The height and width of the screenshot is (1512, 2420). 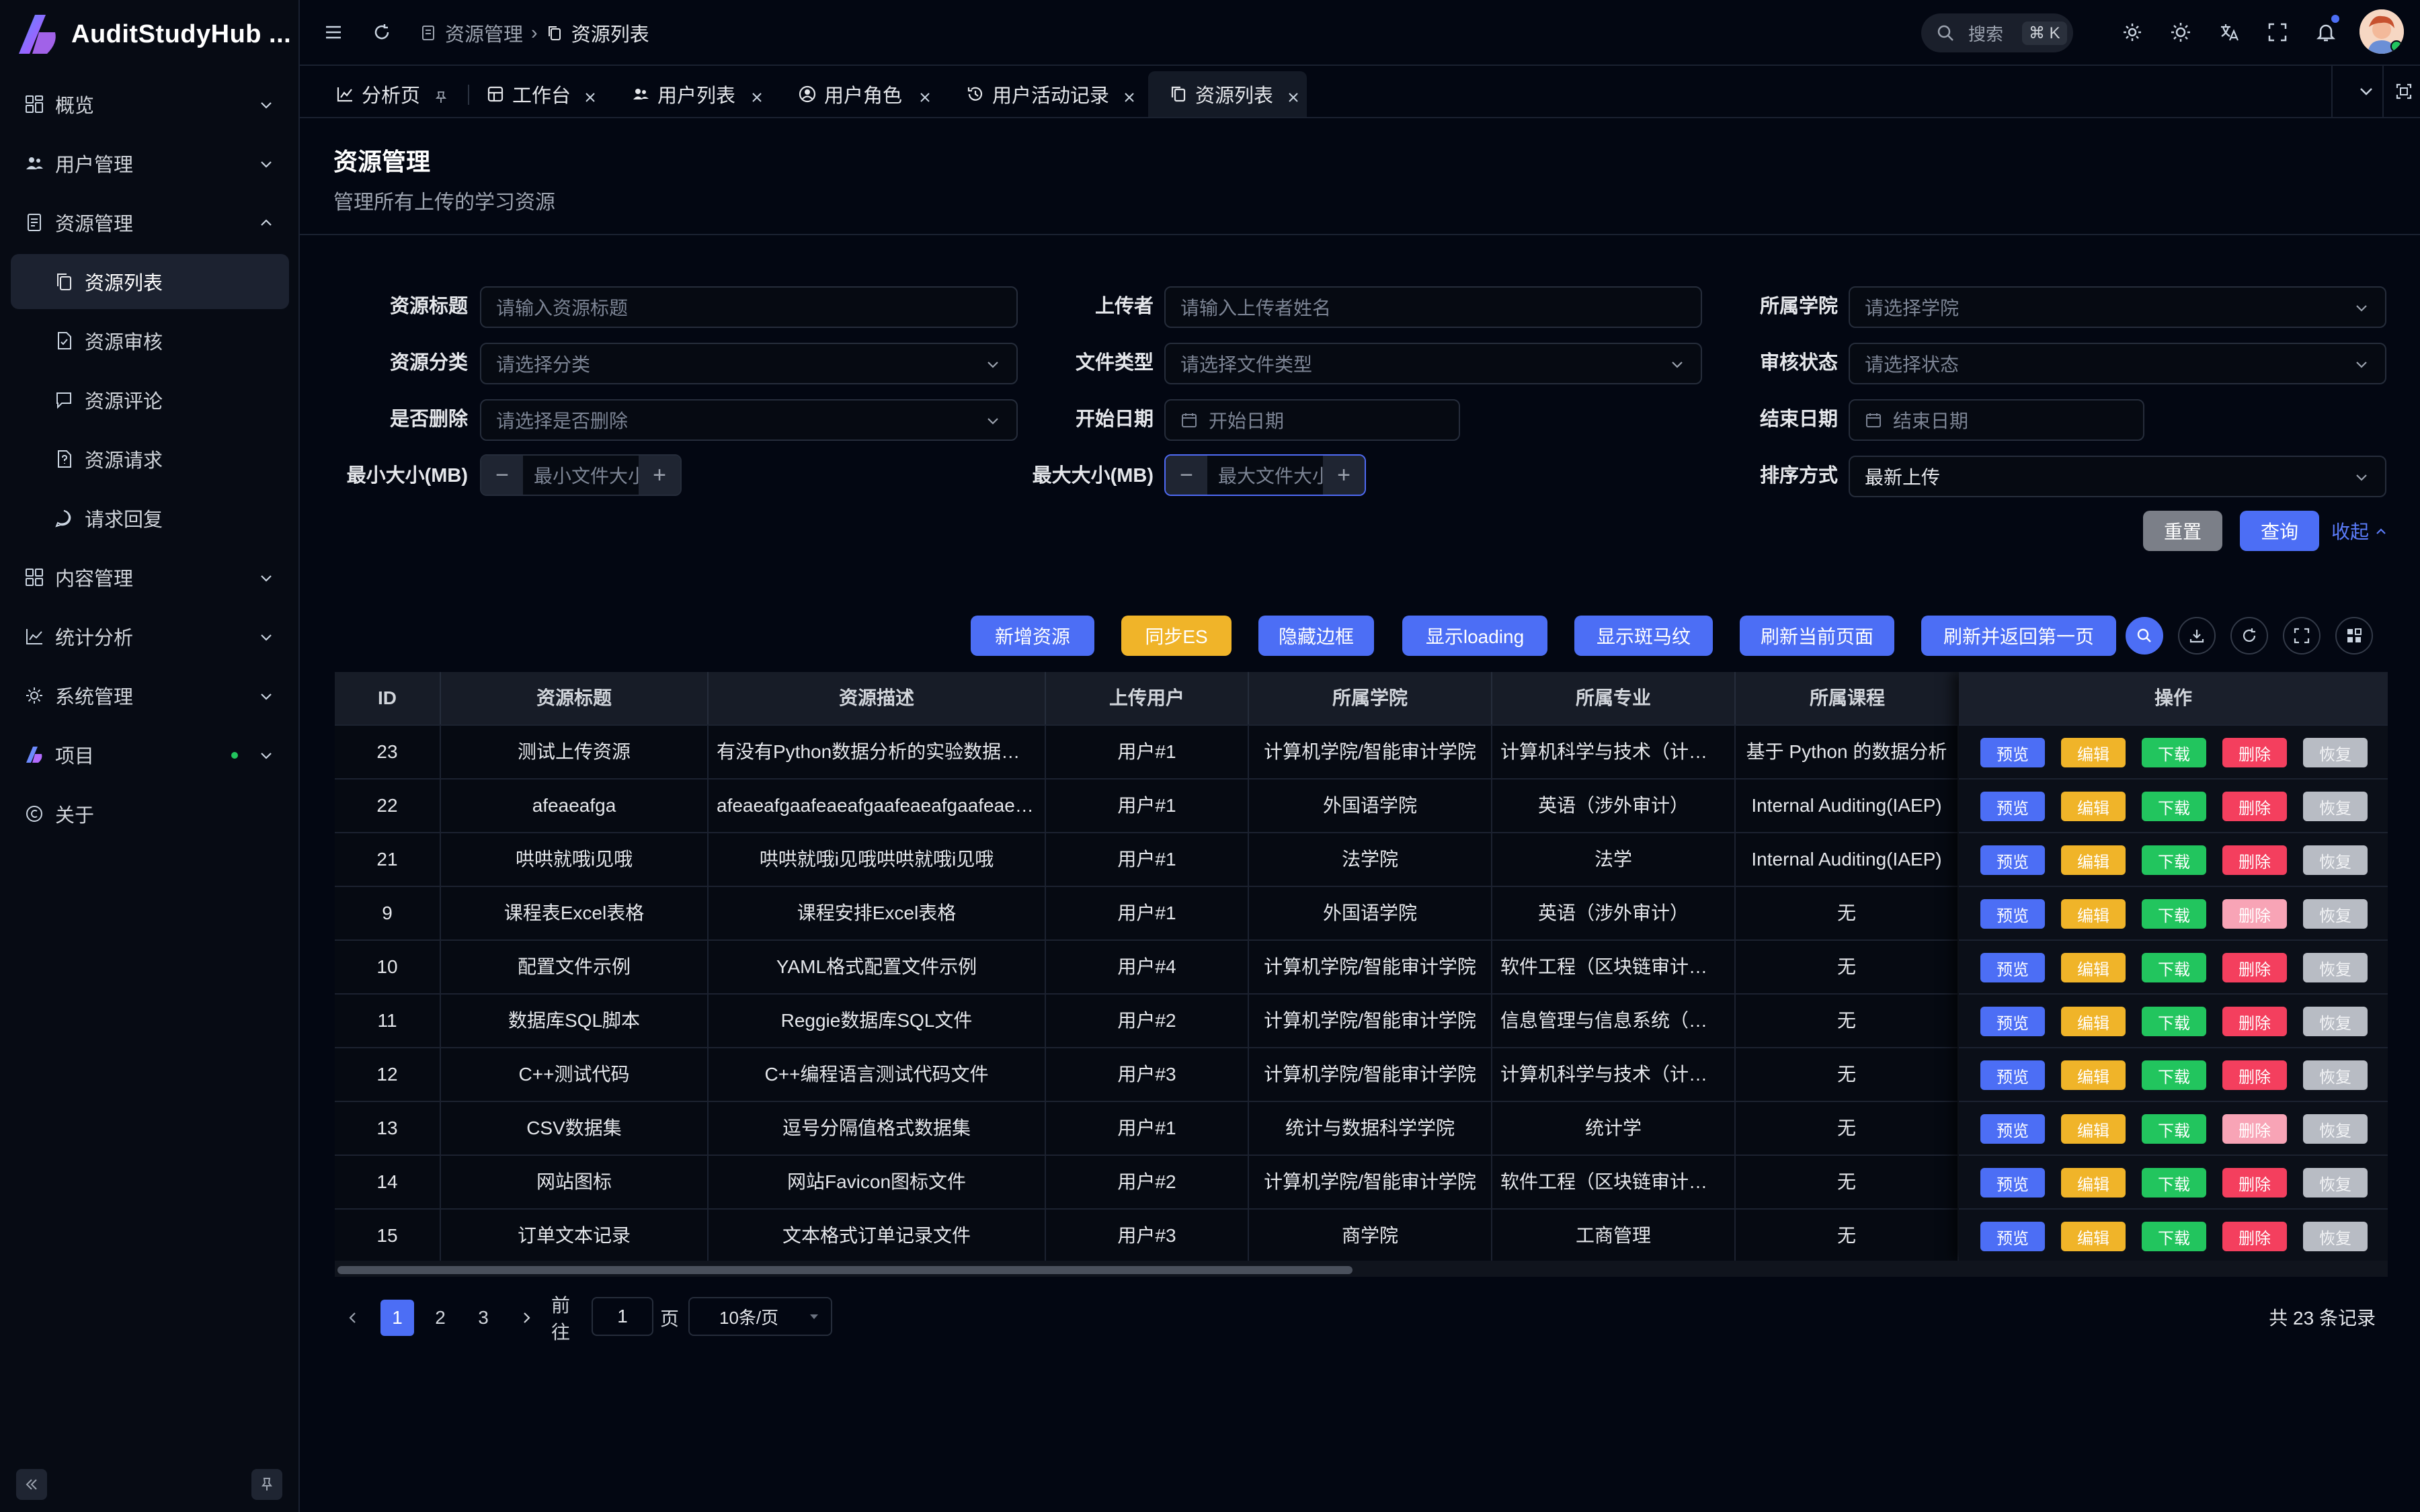 What do you see at coordinates (2182, 531) in the screenshot?
I see `reset-button: 重置` at bounding box center [2182, 531].